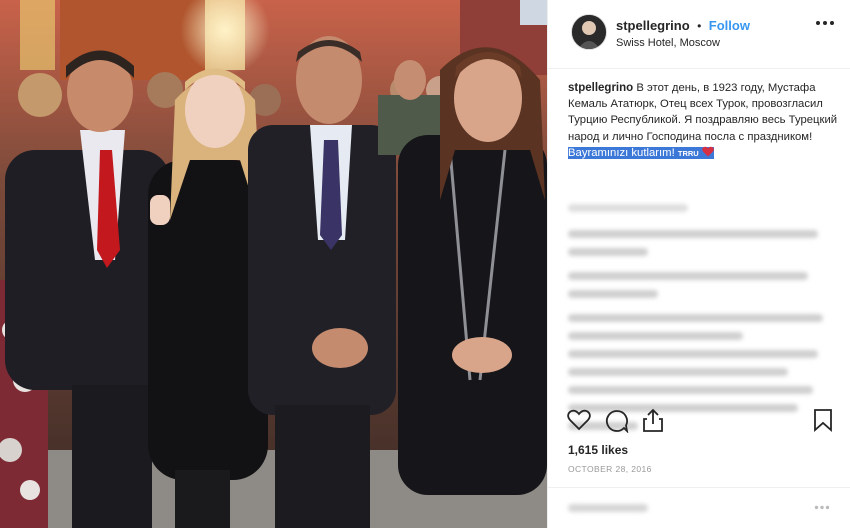 This screenshot has width=850, height=529. I want to click on footer-more-icon, so click(822, 507).